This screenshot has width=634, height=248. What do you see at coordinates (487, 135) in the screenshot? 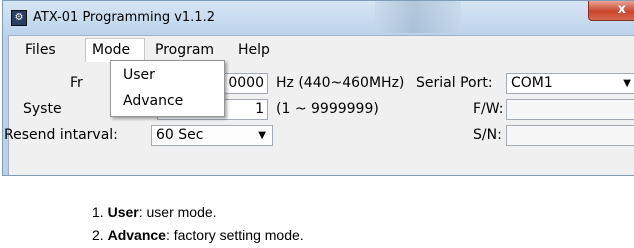
I see `sn-label: S/N:` at bounding box center [487, 135].